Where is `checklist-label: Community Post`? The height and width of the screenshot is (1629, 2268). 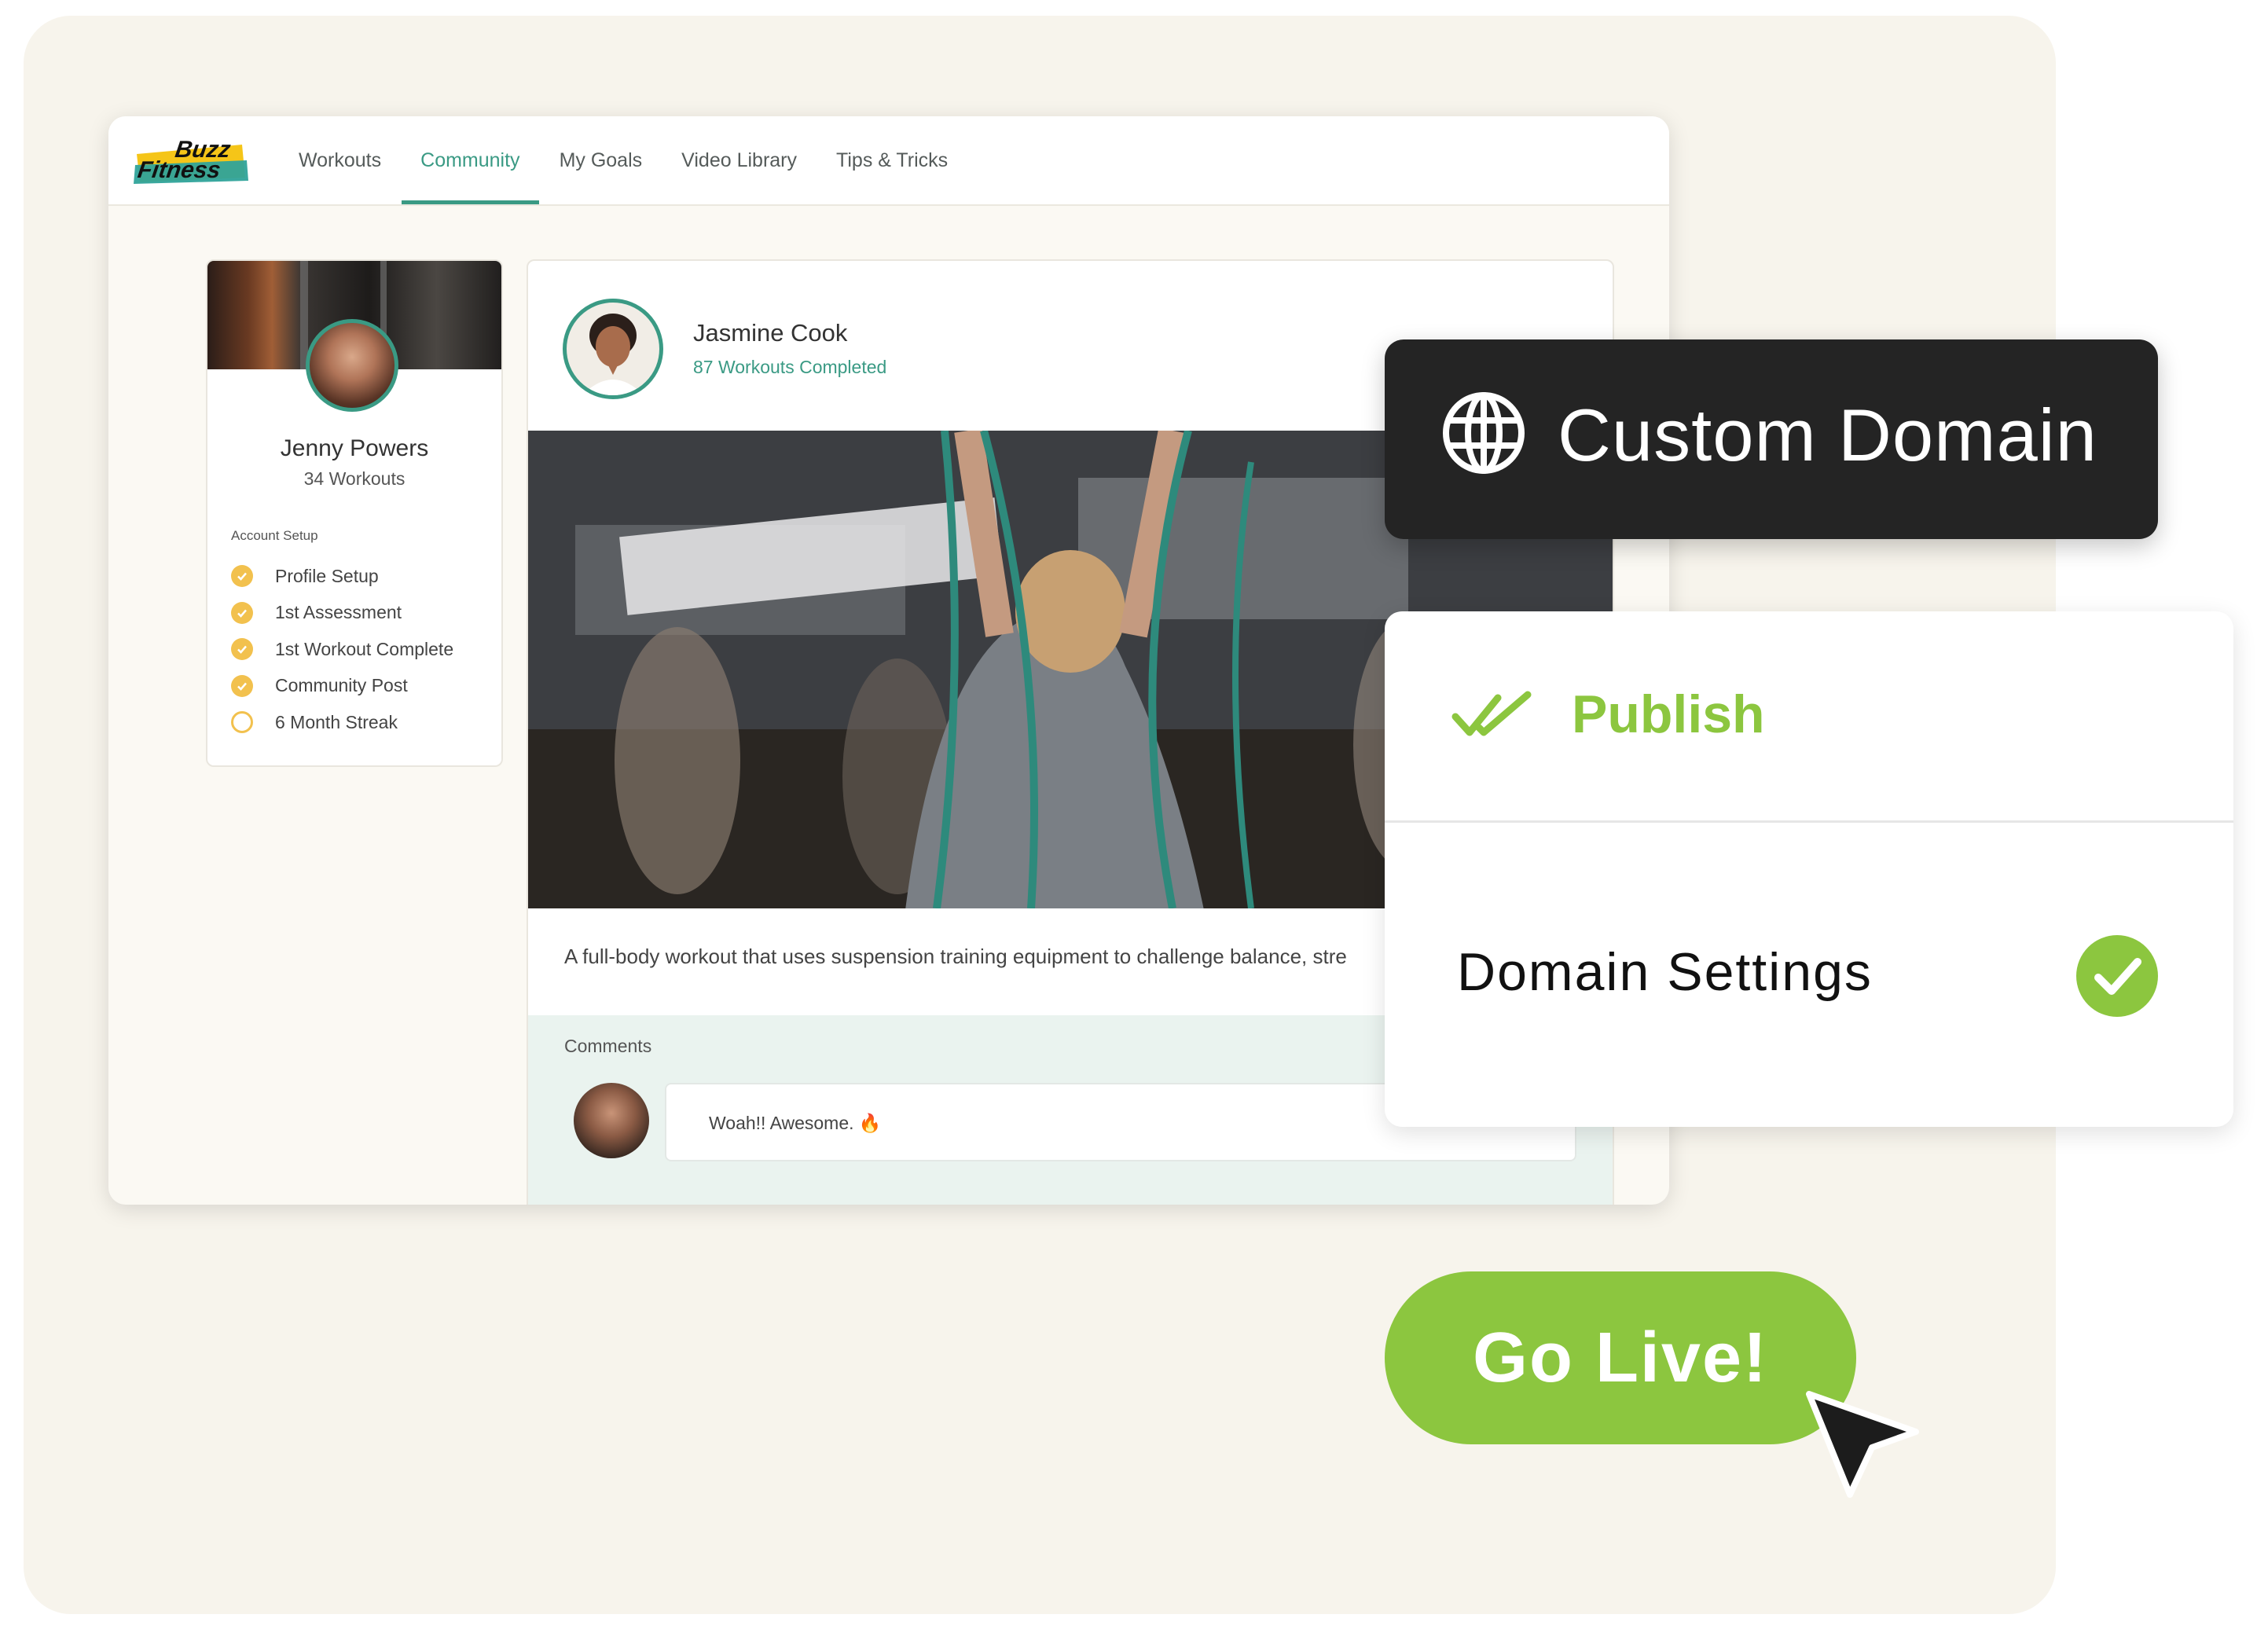 checklist-label: Community Post is located at coordinates (341, 685).